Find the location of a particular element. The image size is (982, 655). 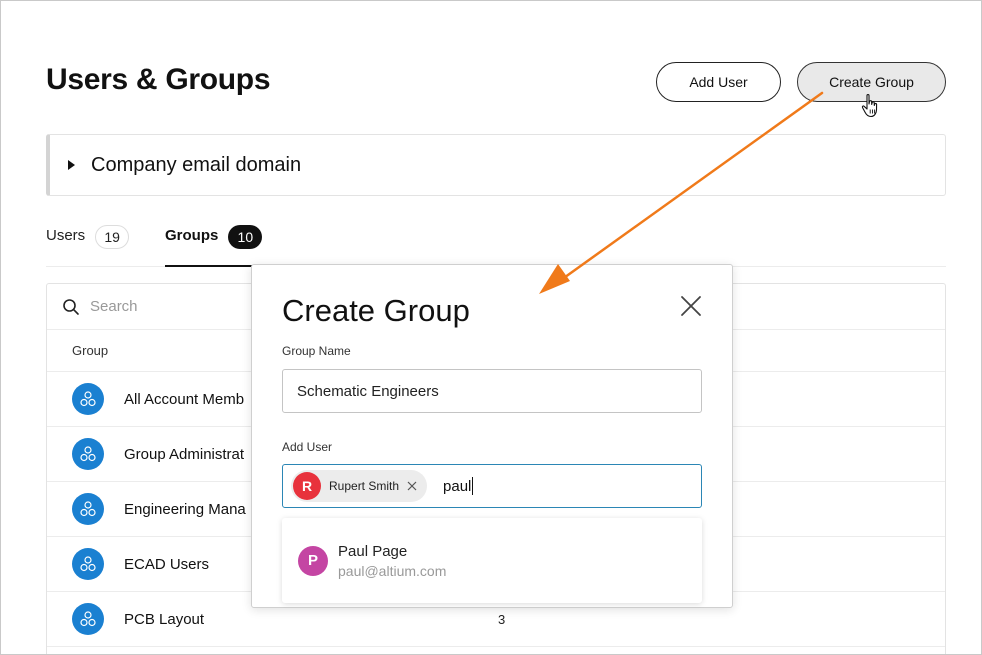

tab-users-count-badge: 19 is located at coordinates (112, 237).